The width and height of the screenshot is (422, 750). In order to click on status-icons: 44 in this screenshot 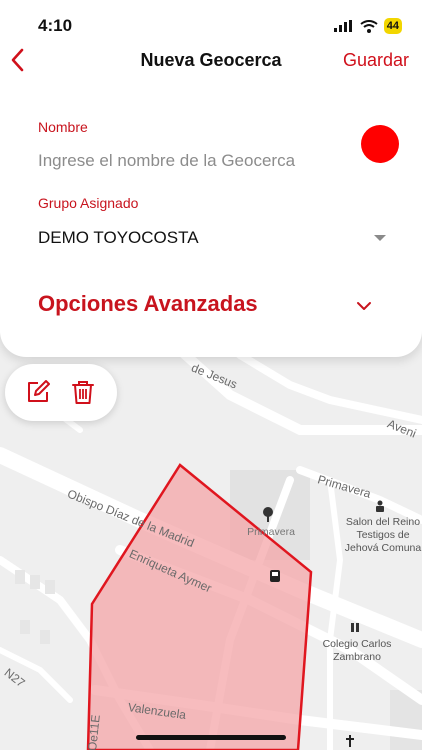, I will do `click(367, 26)`.